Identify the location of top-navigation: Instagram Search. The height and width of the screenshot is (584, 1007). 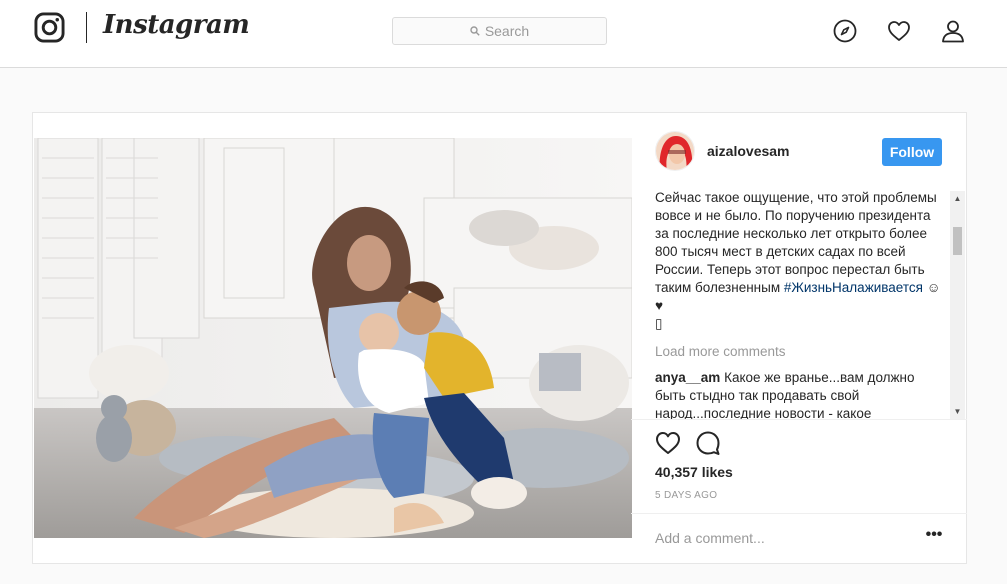
(503, 34).